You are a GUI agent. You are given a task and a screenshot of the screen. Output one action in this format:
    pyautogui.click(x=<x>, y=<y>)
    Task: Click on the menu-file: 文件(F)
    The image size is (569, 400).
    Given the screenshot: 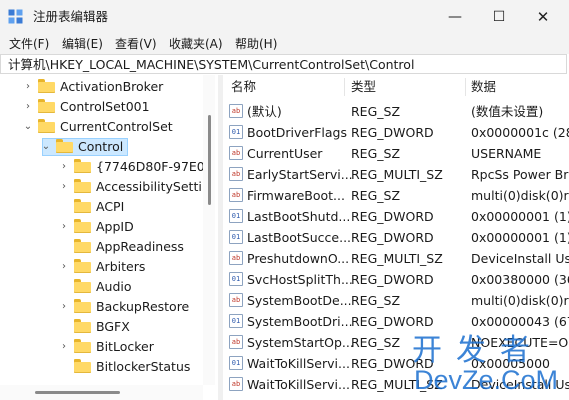 What is the action you would take?
    pyautogui.click(x=29, y=44)
    